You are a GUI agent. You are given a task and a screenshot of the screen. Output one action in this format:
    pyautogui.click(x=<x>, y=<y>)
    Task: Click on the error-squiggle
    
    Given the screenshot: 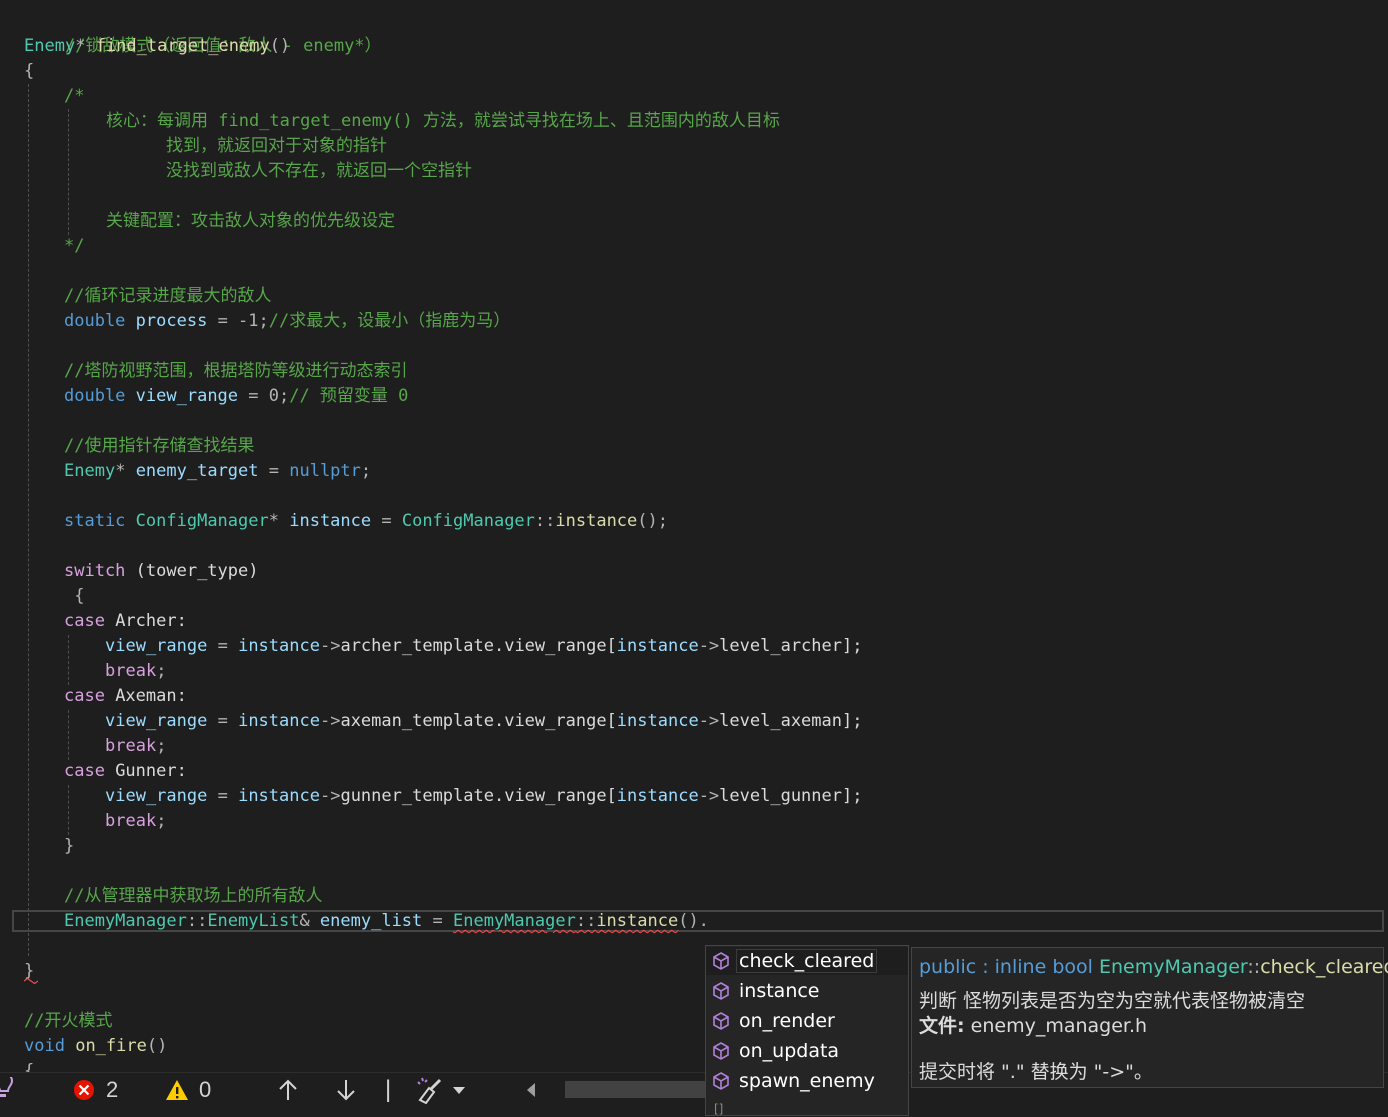 What is the action you would take?
    pyautogui.click(x=31, y=981)
    